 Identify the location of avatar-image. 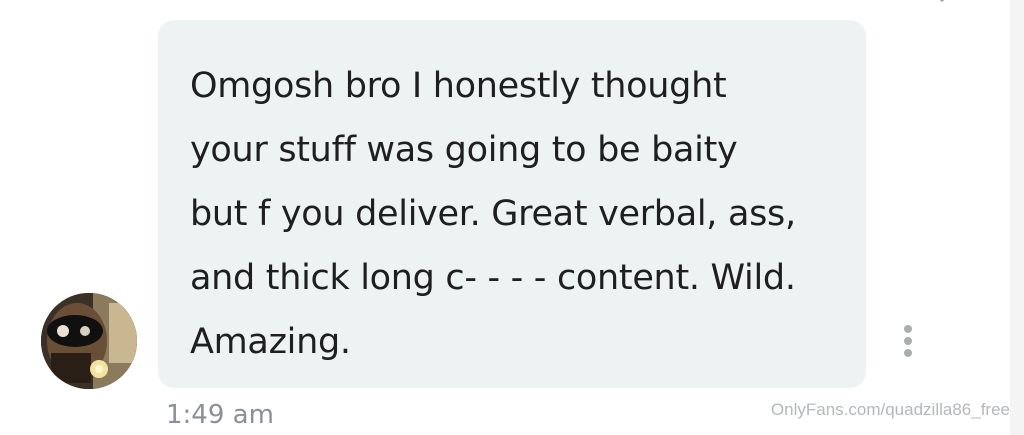
(89, 341).